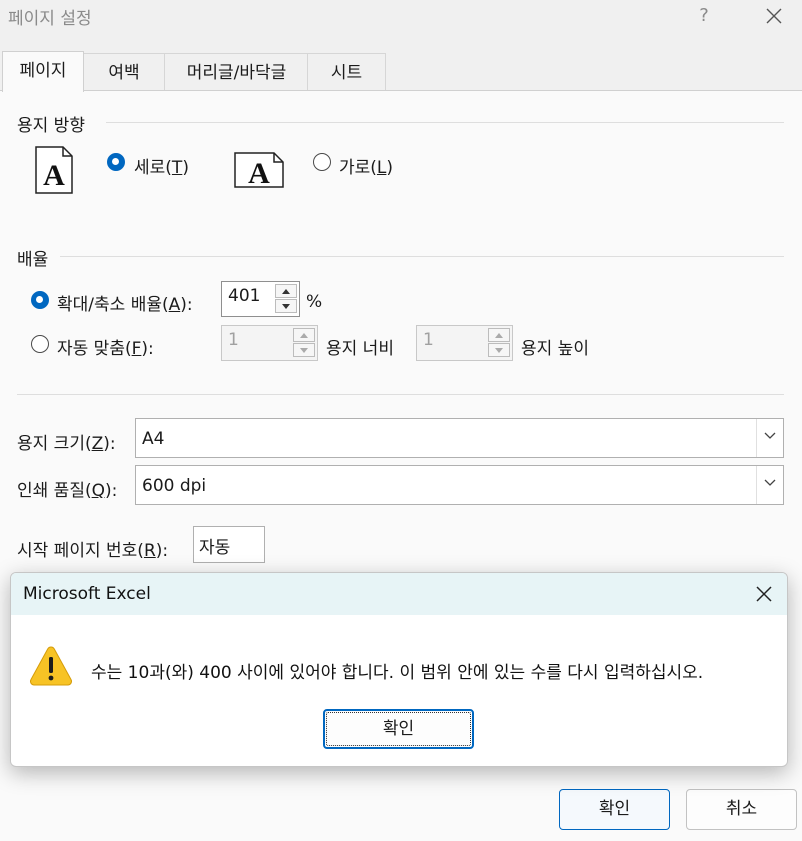  Describe the element at coordinates (236, 72) in the screenshot. I see `tab-header-footer: 머리글/바닥글` at that location.